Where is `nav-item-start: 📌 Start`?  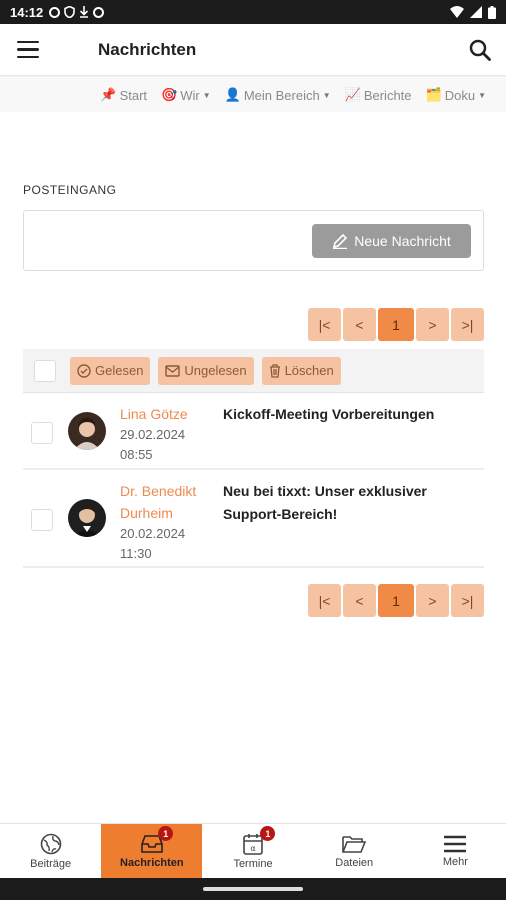
nav-item-start: 📌 Start is located at coordinates (123, 95).